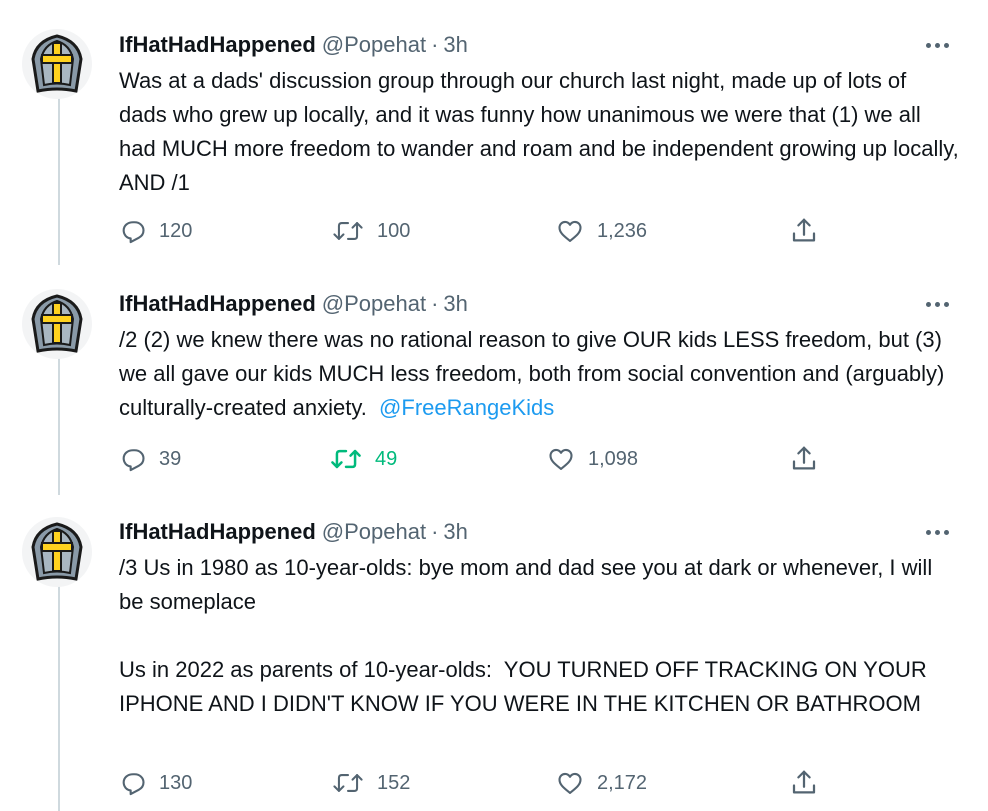  I want to click on retweet-button: 100, so click(370, 231).